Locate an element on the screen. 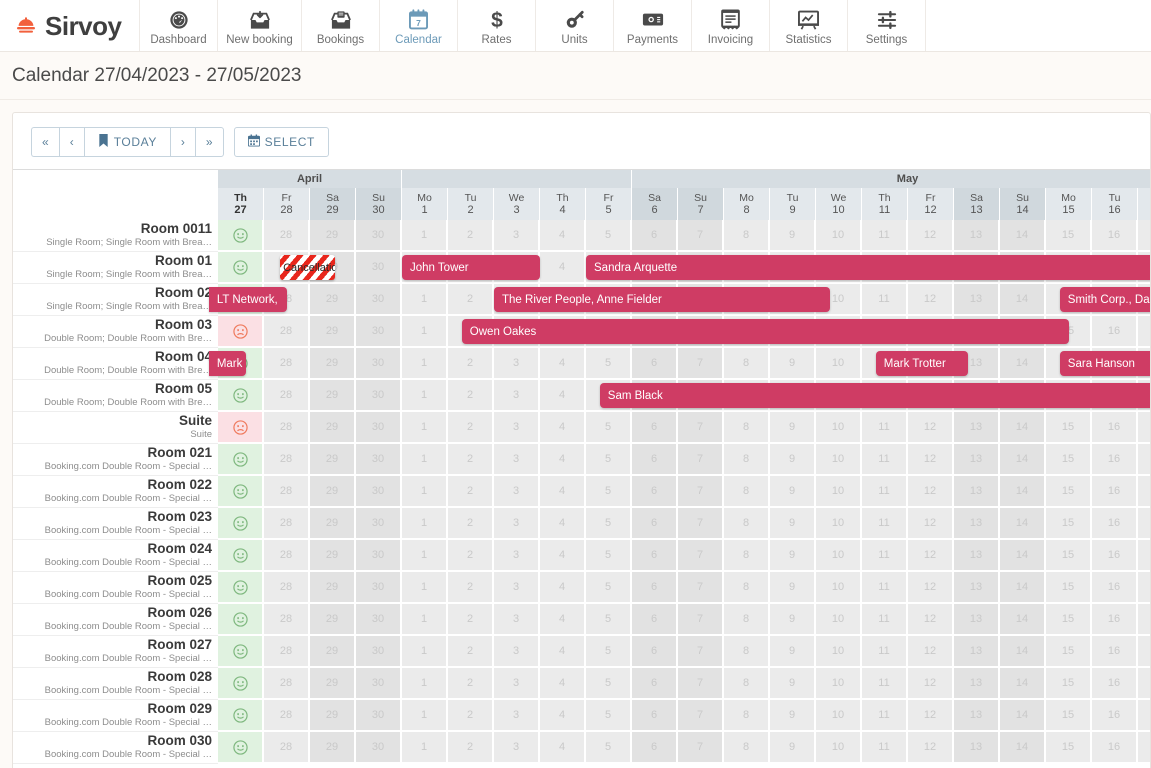 The width and height of the screenshot is (1151, 768). nav-item-new-booking: New booking is located at coordinates (260, 25).